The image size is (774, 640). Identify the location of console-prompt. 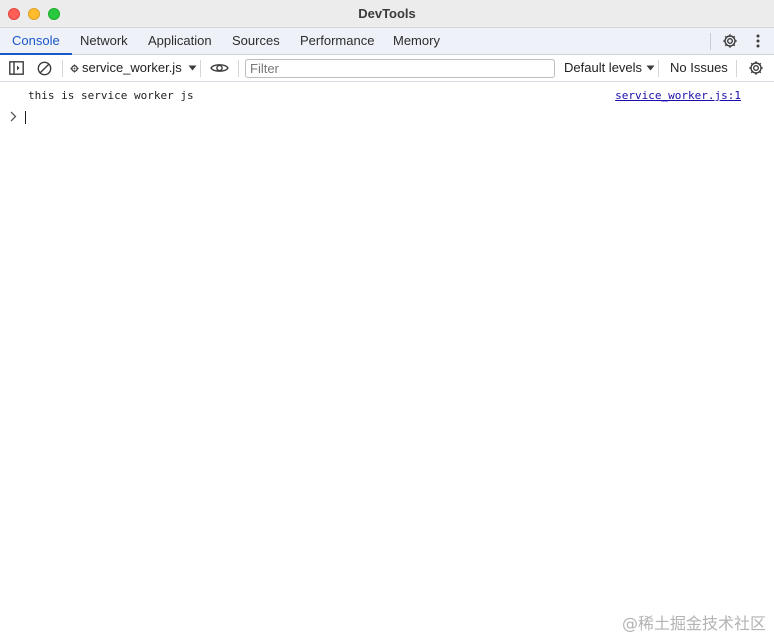
(387, 117).